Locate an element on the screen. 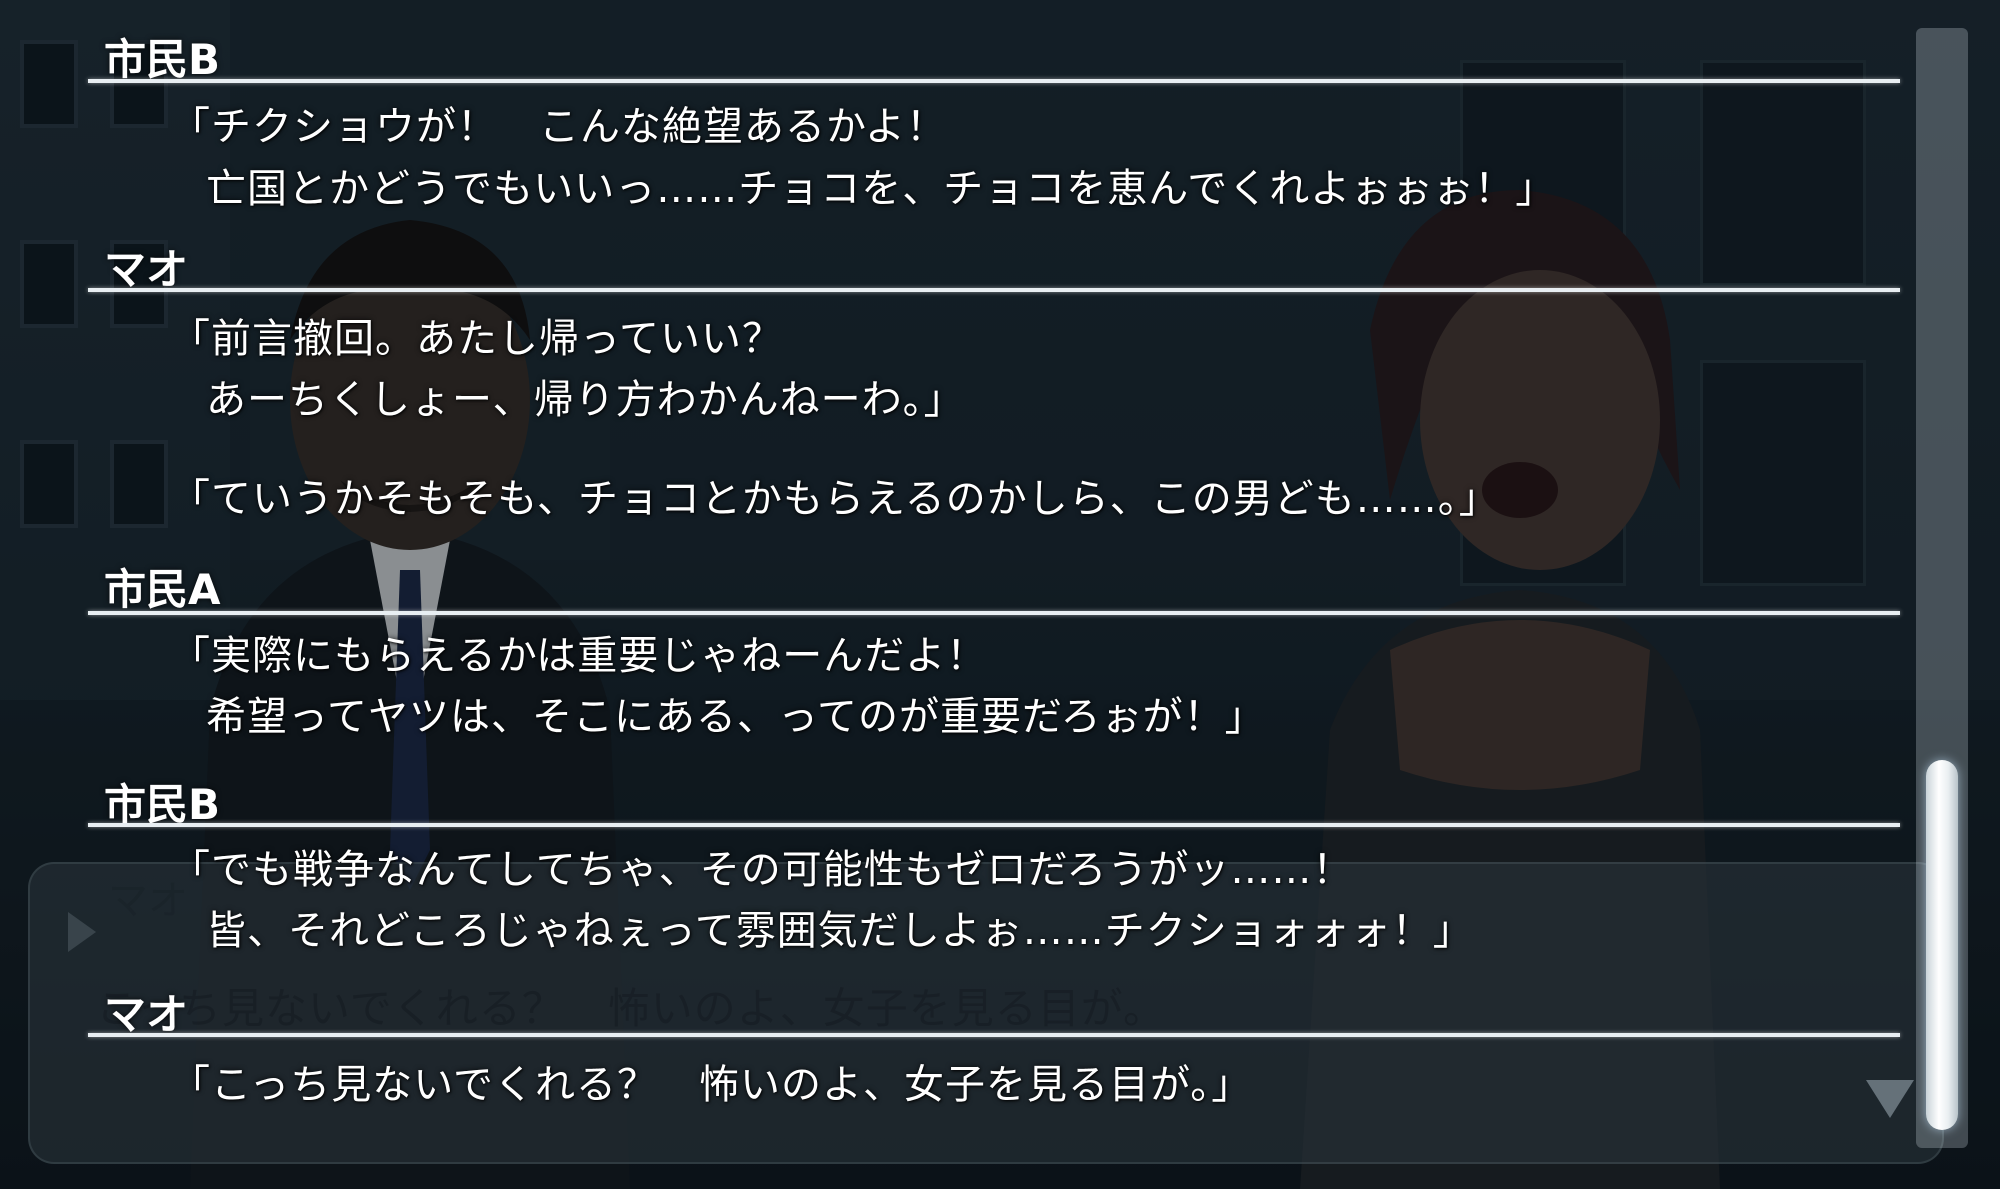 Image resolution: width=2000 pixels, height=1189 pixels. scrollbar-thumb is located at coordinates (1942, 945).